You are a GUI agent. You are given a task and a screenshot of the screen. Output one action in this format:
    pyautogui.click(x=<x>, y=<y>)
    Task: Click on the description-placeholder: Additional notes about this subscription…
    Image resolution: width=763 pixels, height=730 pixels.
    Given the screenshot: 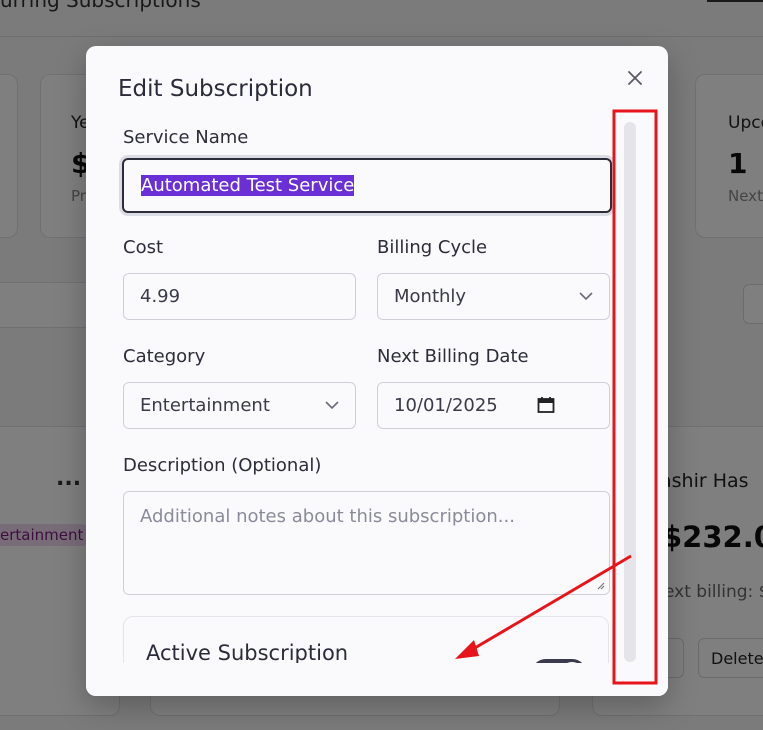 What is the action you would take?
    pyautogui.click(x=327, y=516)
    